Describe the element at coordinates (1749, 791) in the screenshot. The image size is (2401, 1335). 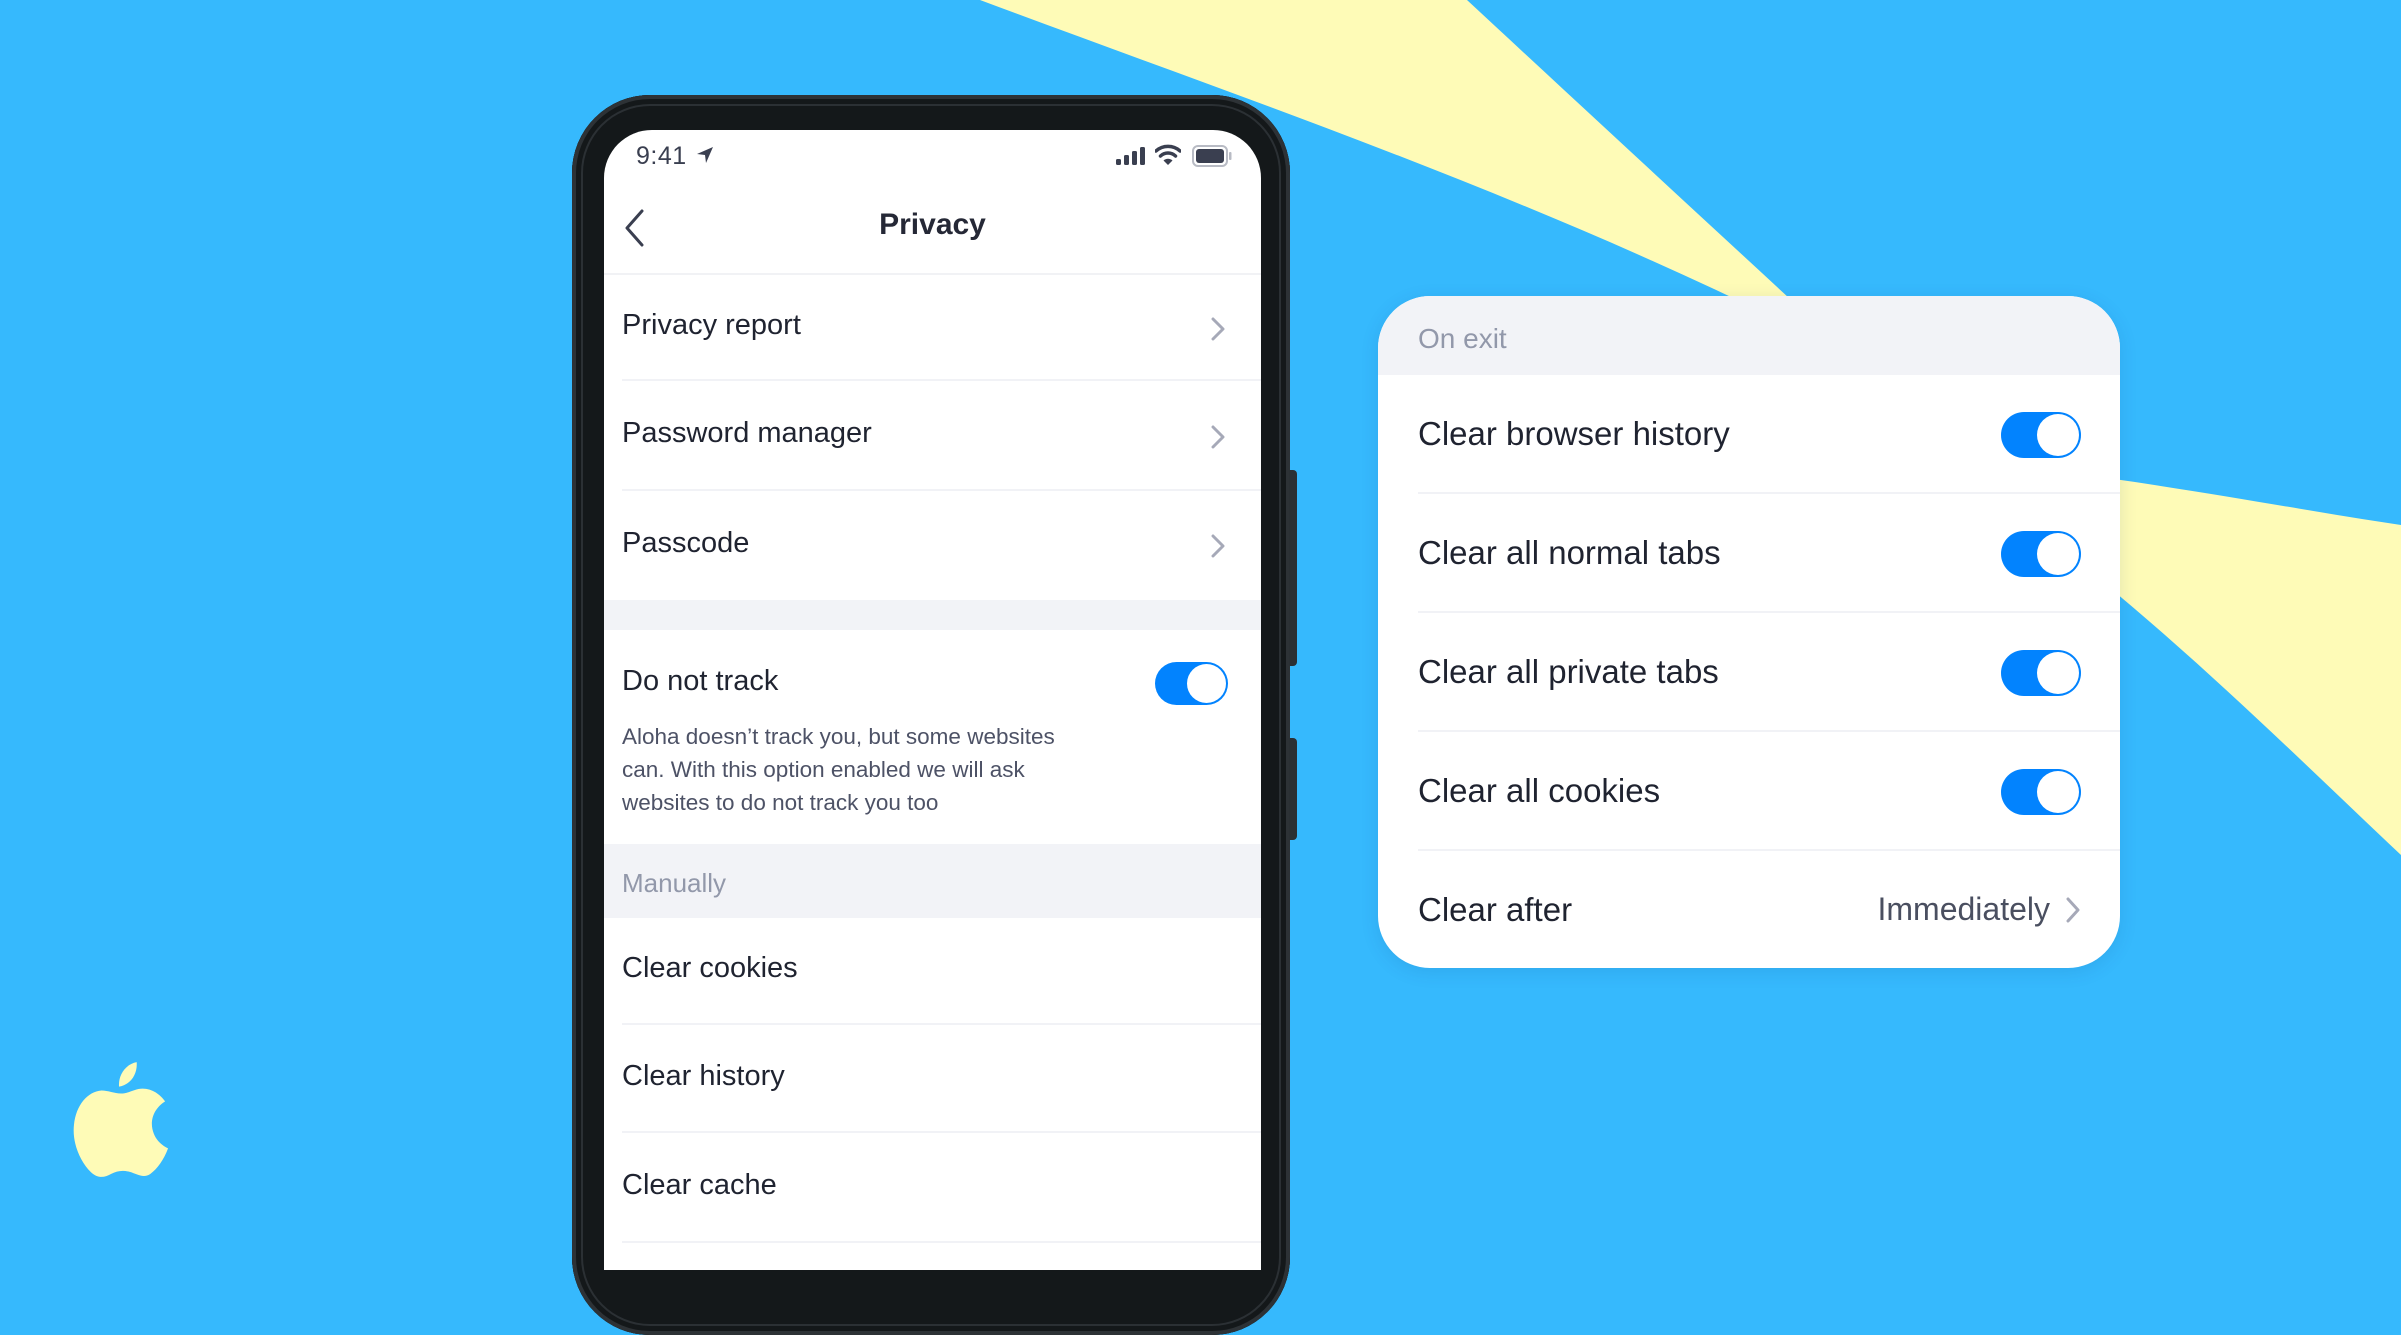
I see `setting-clear-all-cookies: Clear all cookies` at that location.